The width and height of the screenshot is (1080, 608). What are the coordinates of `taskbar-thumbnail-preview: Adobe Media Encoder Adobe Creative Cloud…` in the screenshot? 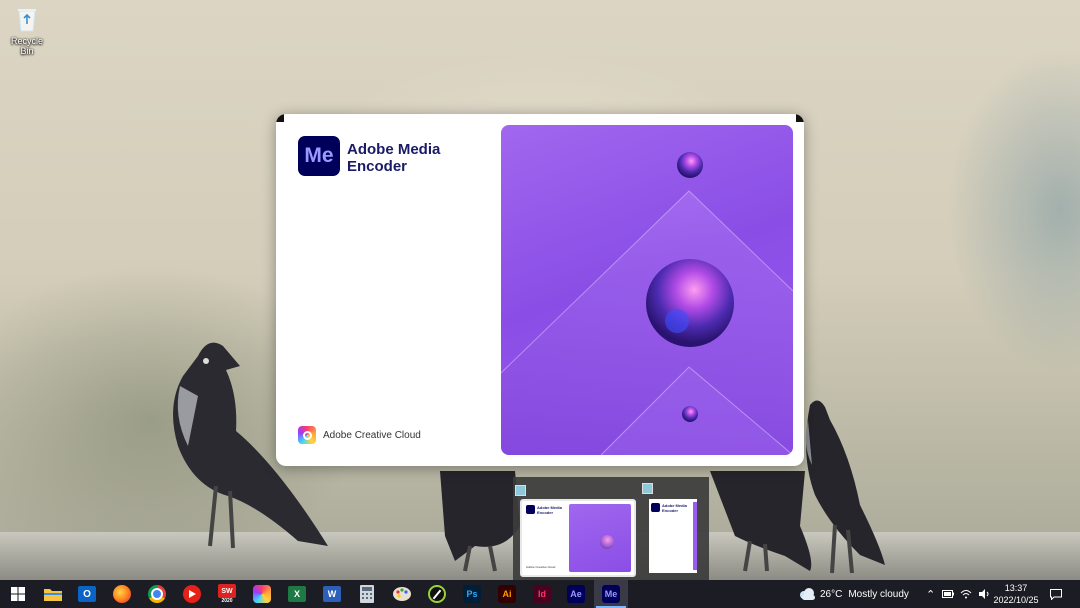 It's located at (611, 528).